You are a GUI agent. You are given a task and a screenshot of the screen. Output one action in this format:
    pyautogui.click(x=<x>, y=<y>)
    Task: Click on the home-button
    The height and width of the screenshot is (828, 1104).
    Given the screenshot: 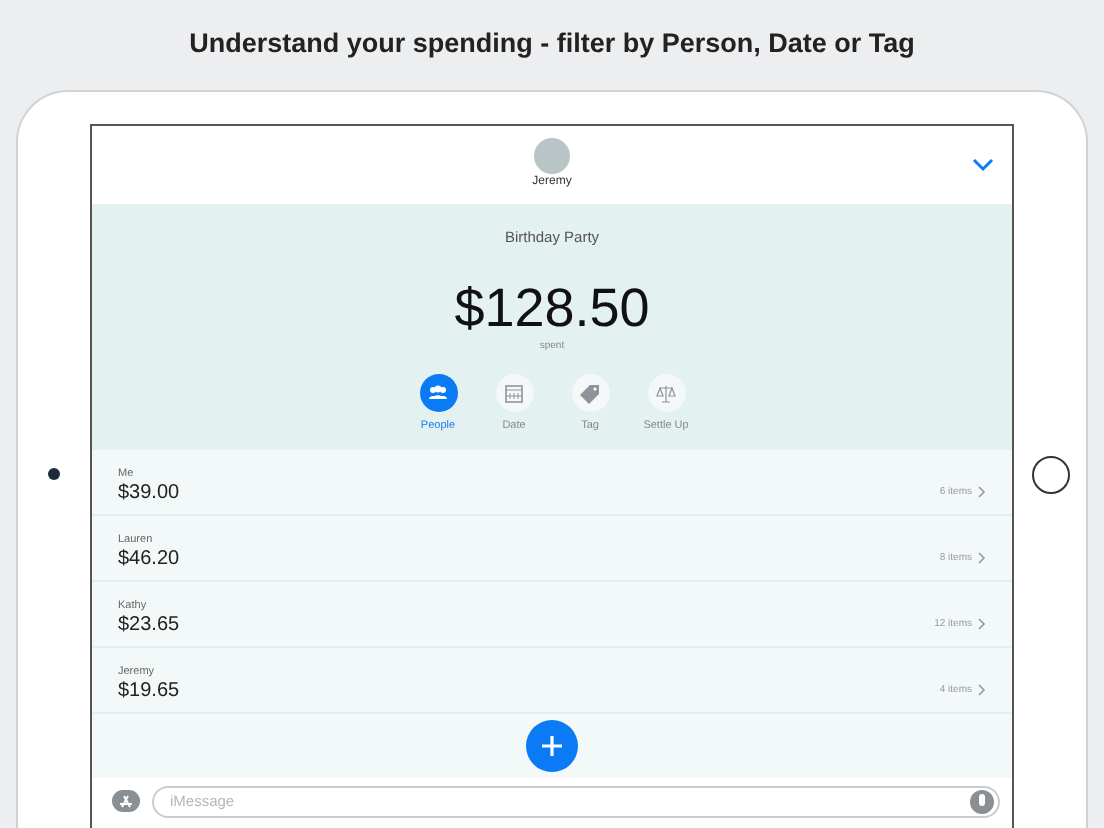 What is the action you would take?
    pyautogui.click(x=1050, y=474)
    